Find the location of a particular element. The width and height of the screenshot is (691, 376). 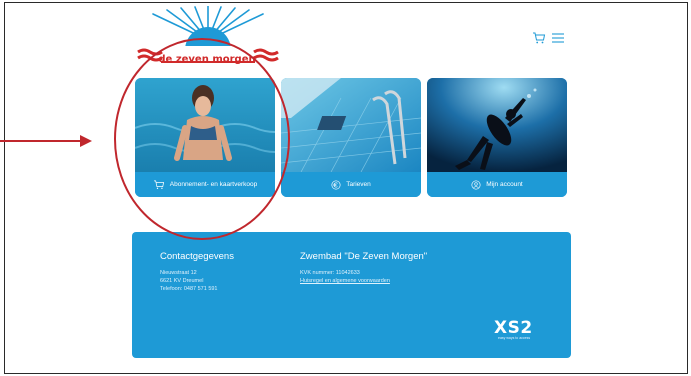

card-rates: Tarieven is located at coordinates (351, 137).